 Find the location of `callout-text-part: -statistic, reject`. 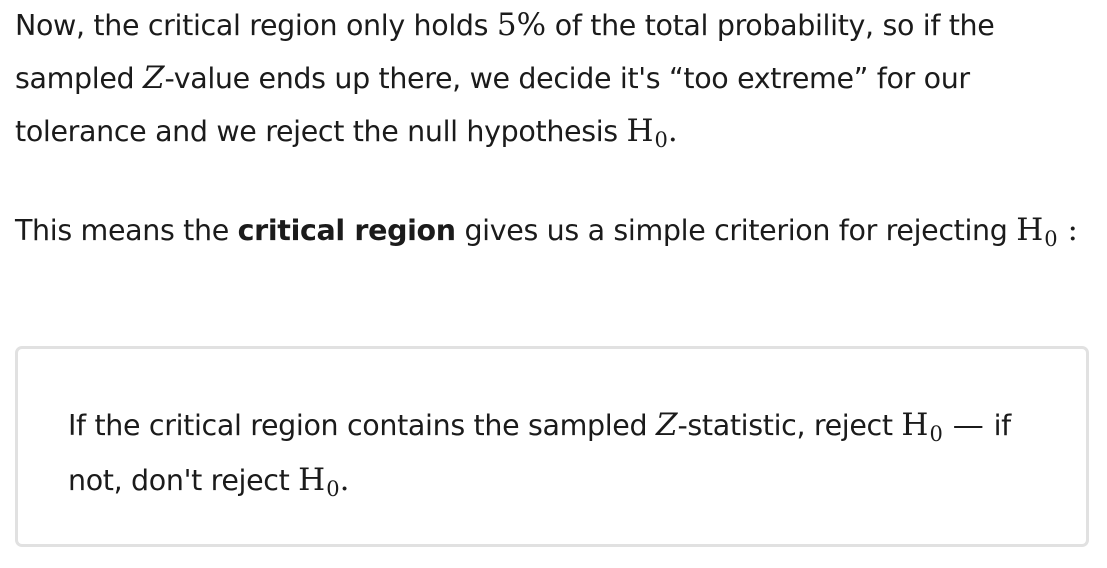

callout-text-part: -statistic, reject is located at coordinates (789, 425).